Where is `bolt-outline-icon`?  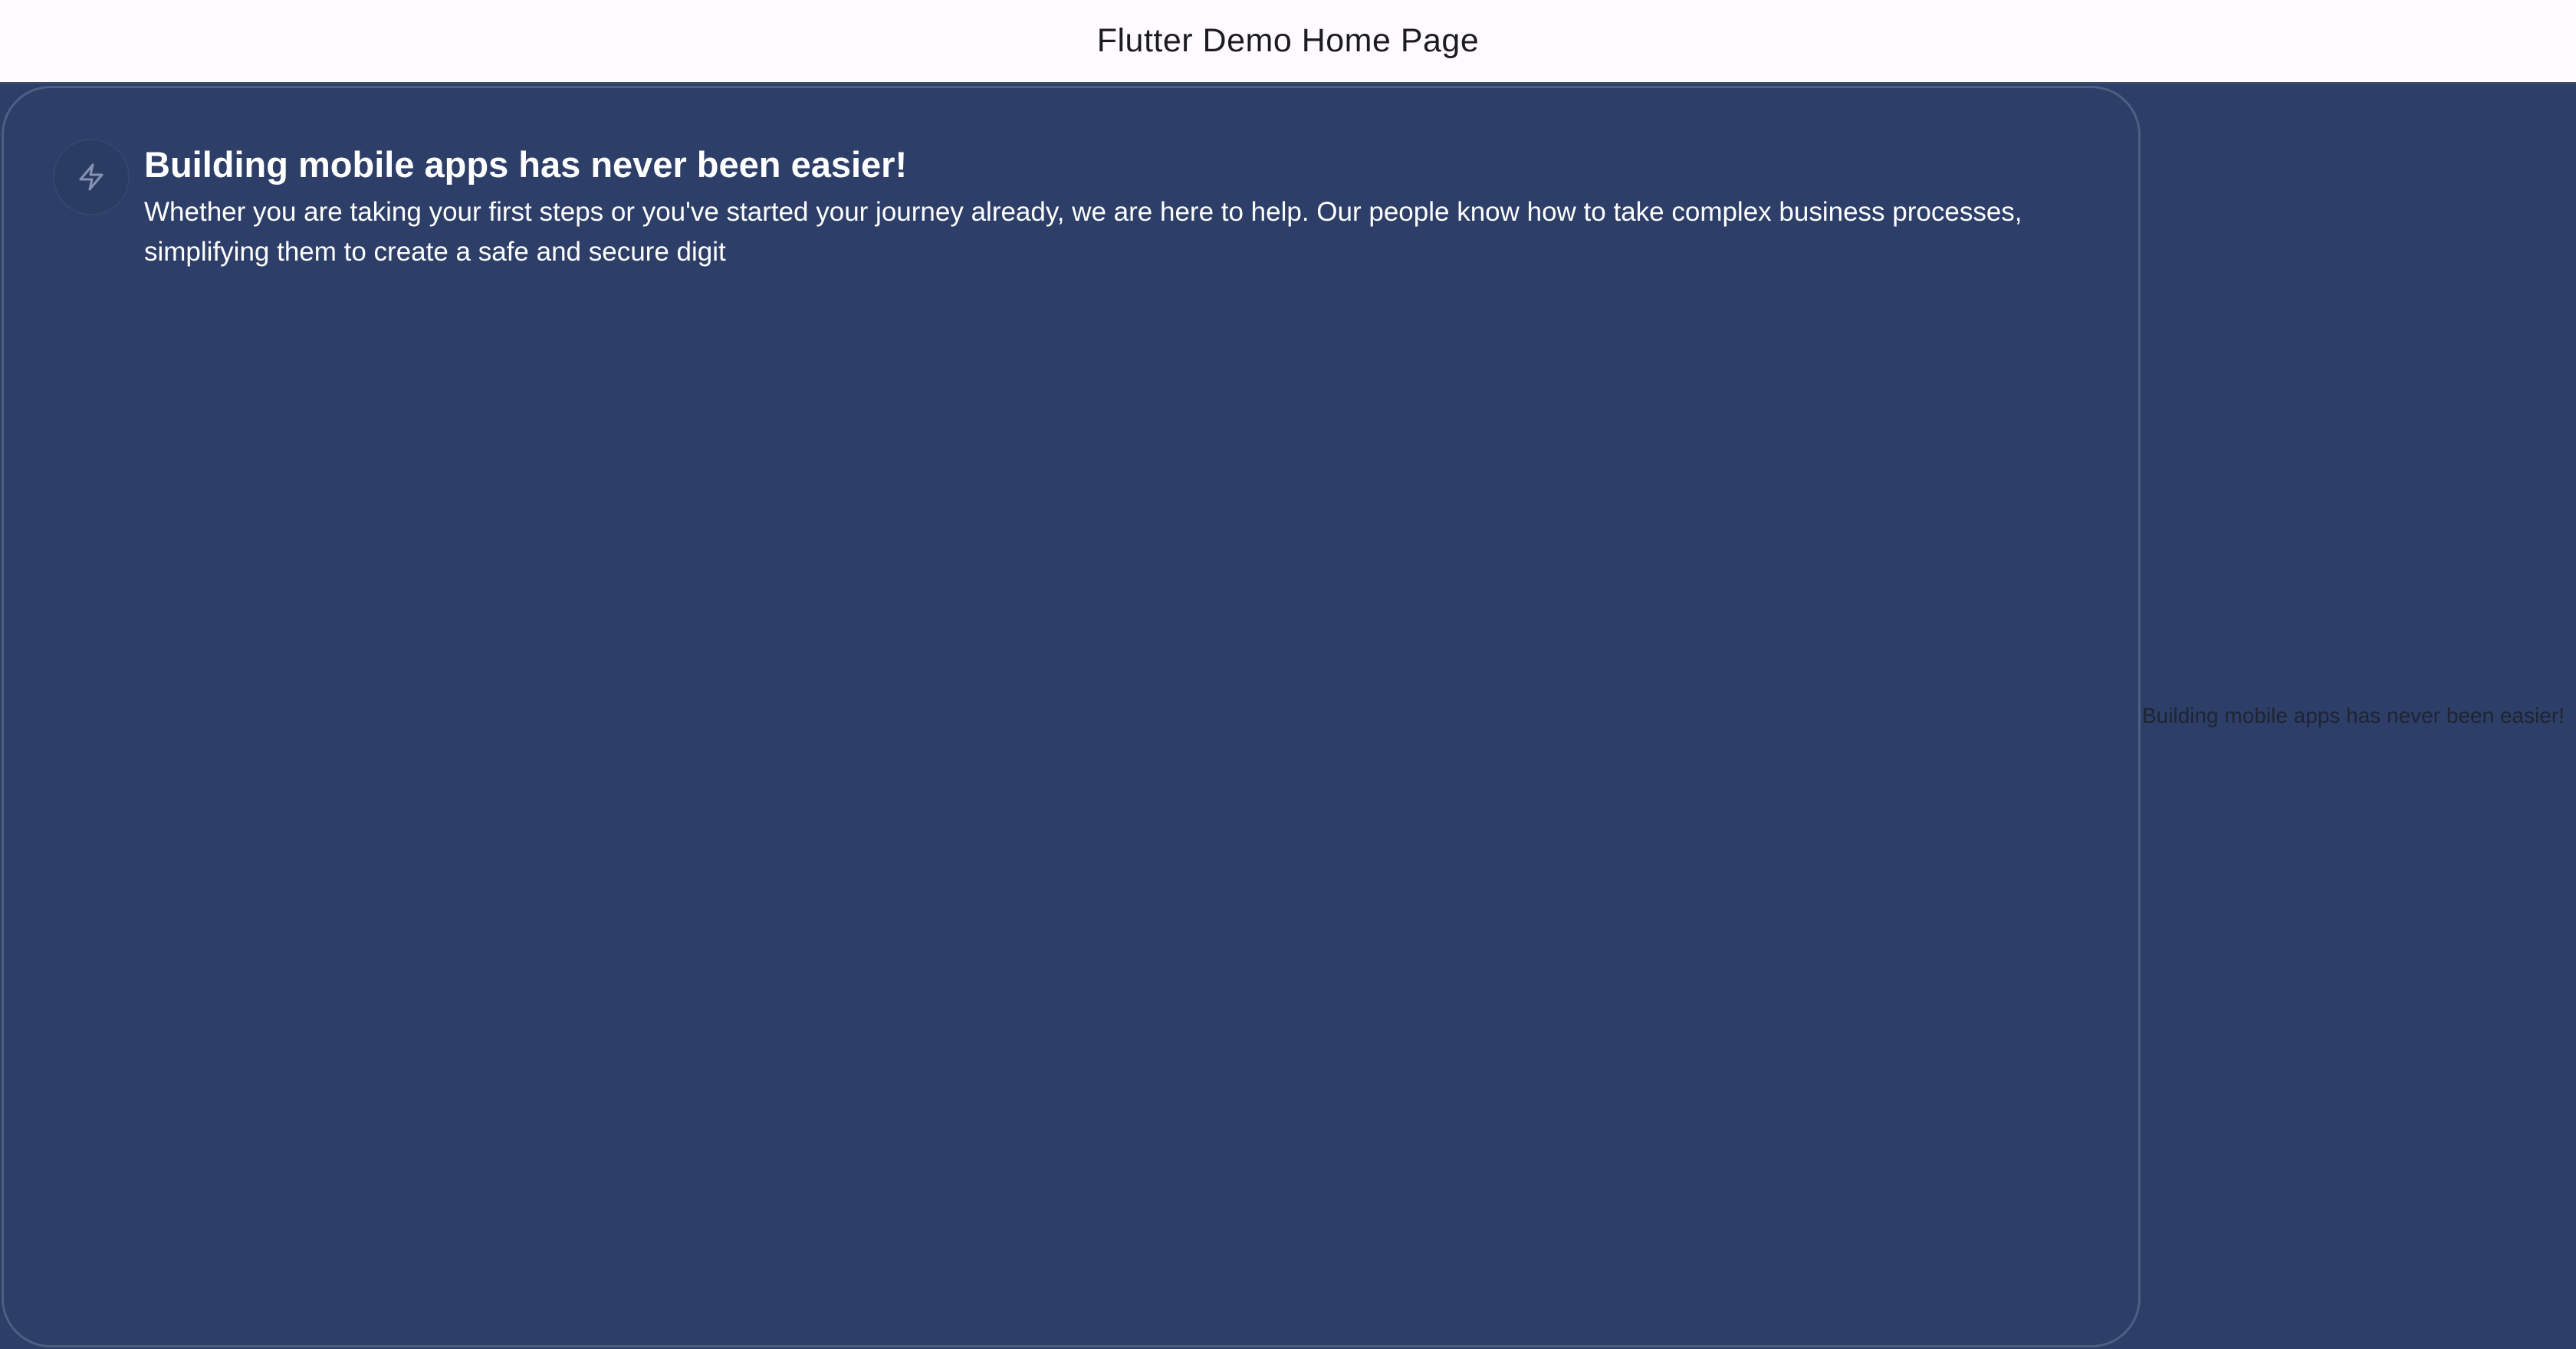
bolt-outline-icon is located at coordinates (91, 177).